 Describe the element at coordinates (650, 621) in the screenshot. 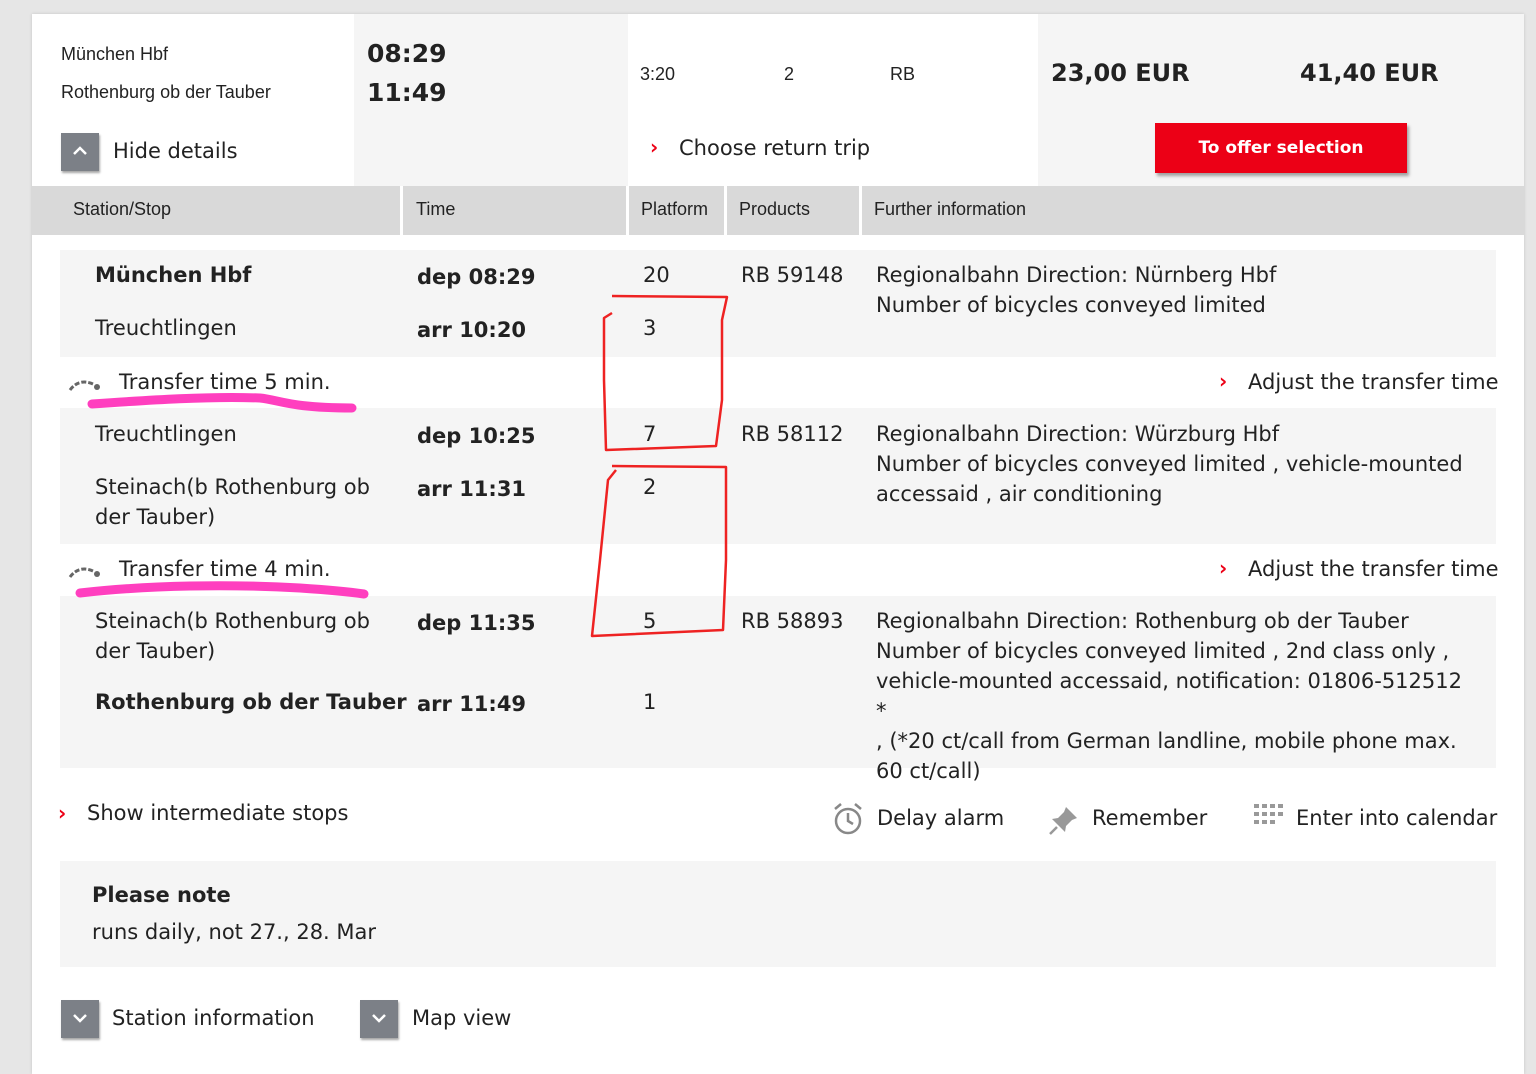

I see `leg-platform: 5` at that location.